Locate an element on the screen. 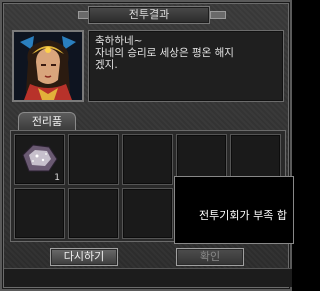  confirm-button: 확인 is located at coordinates (210, 257).